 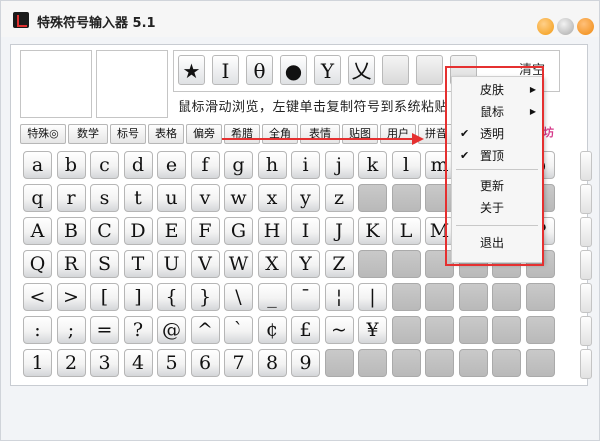 I want to click on symbol-key: <, so click(x=37, y=297).